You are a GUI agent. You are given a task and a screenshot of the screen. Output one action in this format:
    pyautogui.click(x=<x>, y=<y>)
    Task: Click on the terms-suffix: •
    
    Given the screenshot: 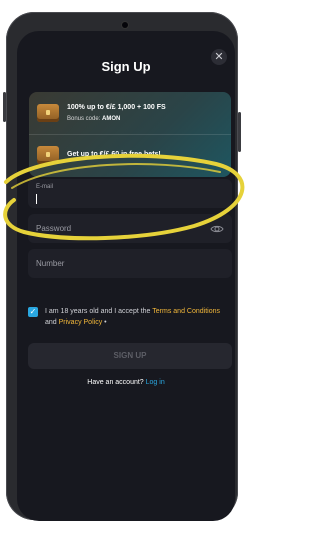 What is the action you would take?
    pyautogui.click(x=104, y=322)
    